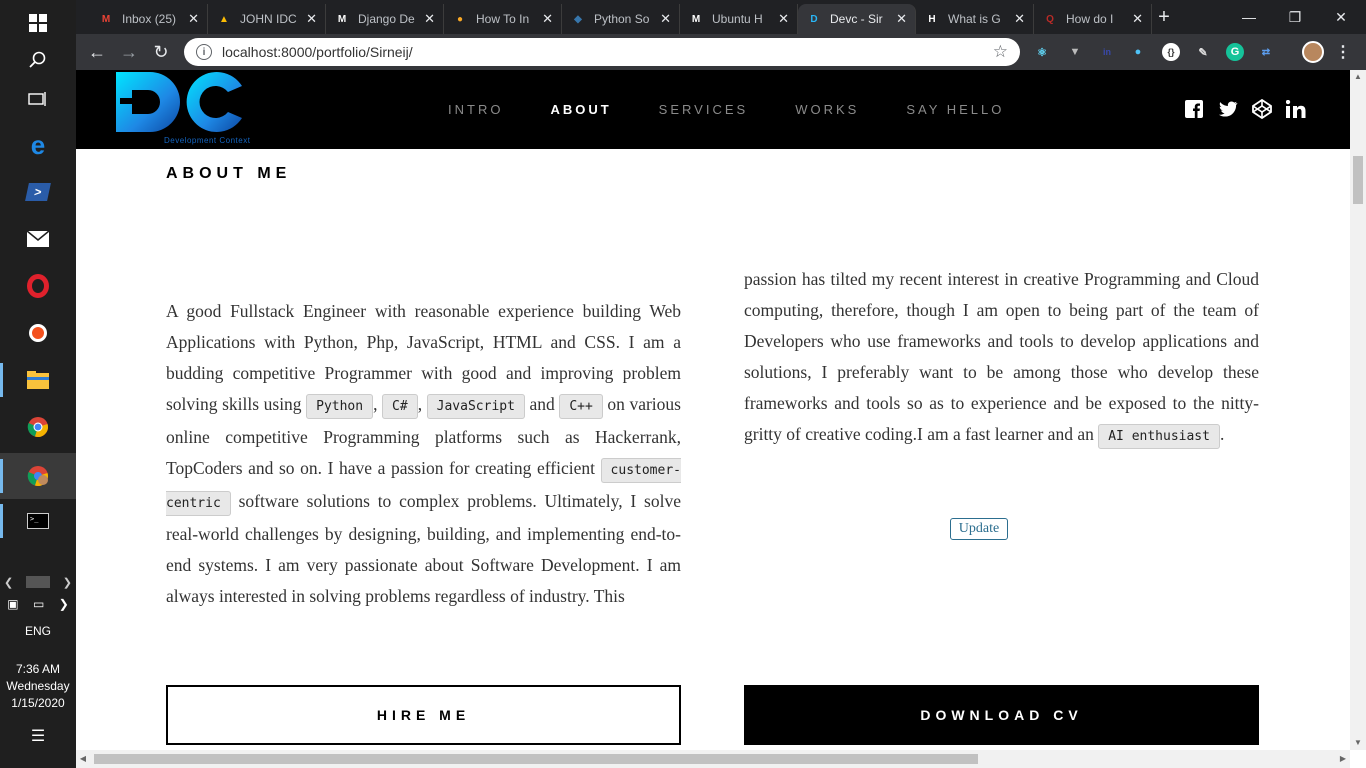 This screenshot has width=1366, height=768. What do you see at coordinates (739, 19) in the screenshot?
I see `browser-tab: M Ubuntu H ✕` at bounding box center [739, 19].